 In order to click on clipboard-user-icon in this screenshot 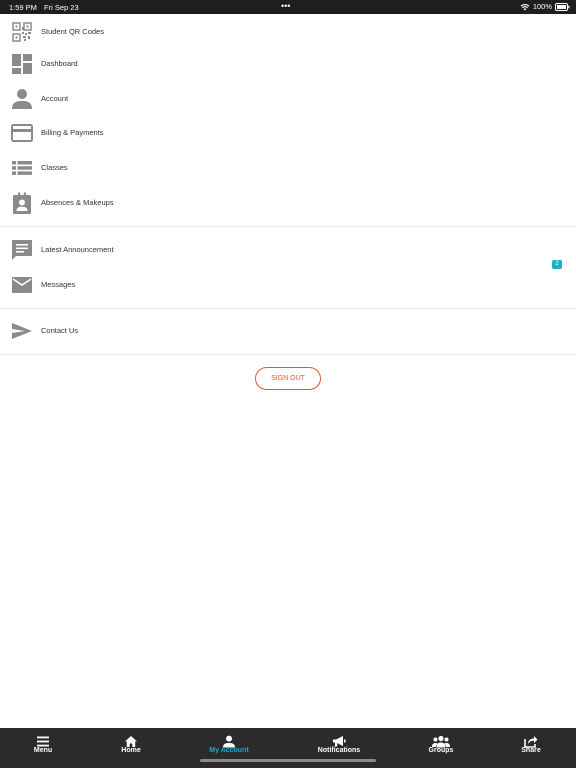, I will do `click(22, 203)`.